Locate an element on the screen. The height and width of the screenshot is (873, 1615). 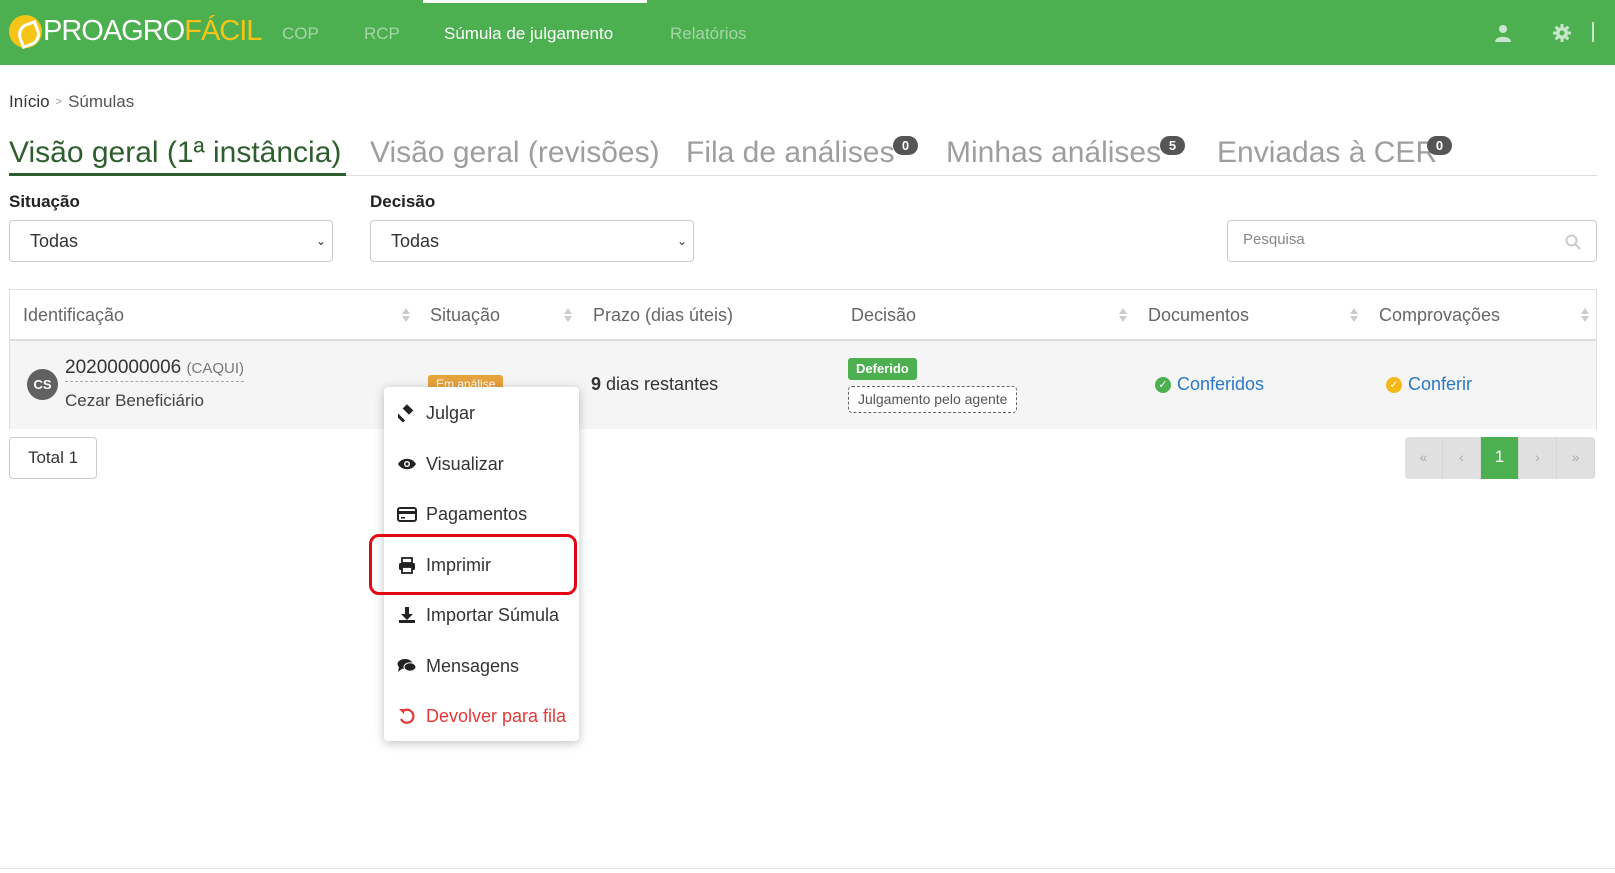
tab-fila-analises: Fila de análises is located at coordinates (790, 152).